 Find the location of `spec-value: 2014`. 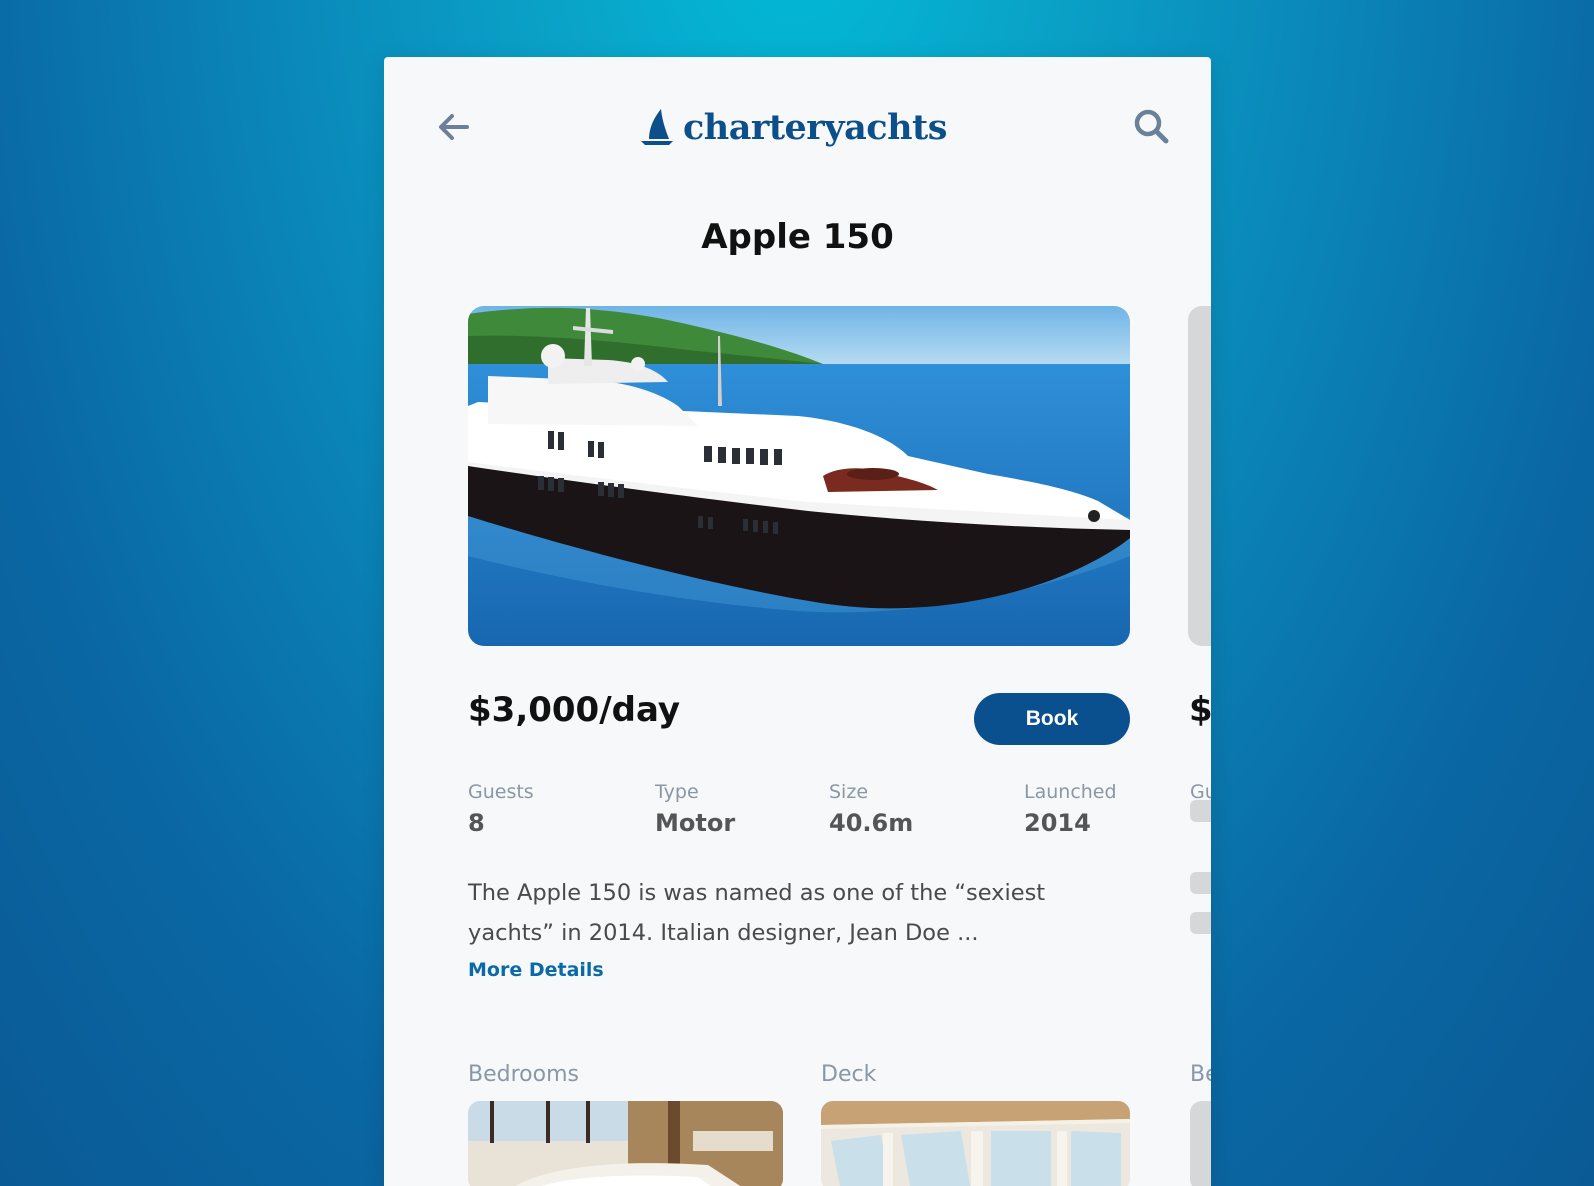

spec-value: 2014 is located at coordinates (1057, 823).